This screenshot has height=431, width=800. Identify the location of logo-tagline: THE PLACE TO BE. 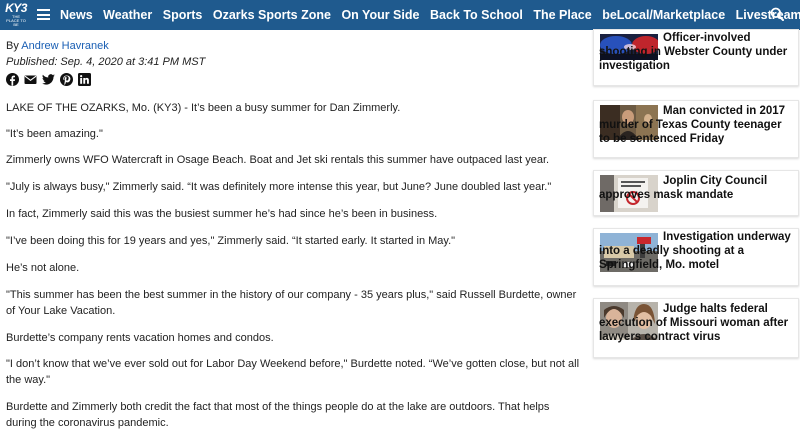
(16, 20).